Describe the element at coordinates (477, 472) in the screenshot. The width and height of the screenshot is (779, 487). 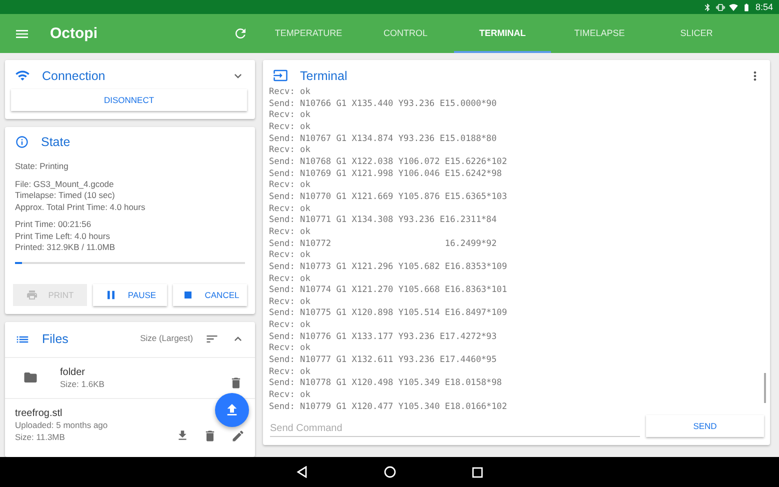
I see `recents-icon` at that location.